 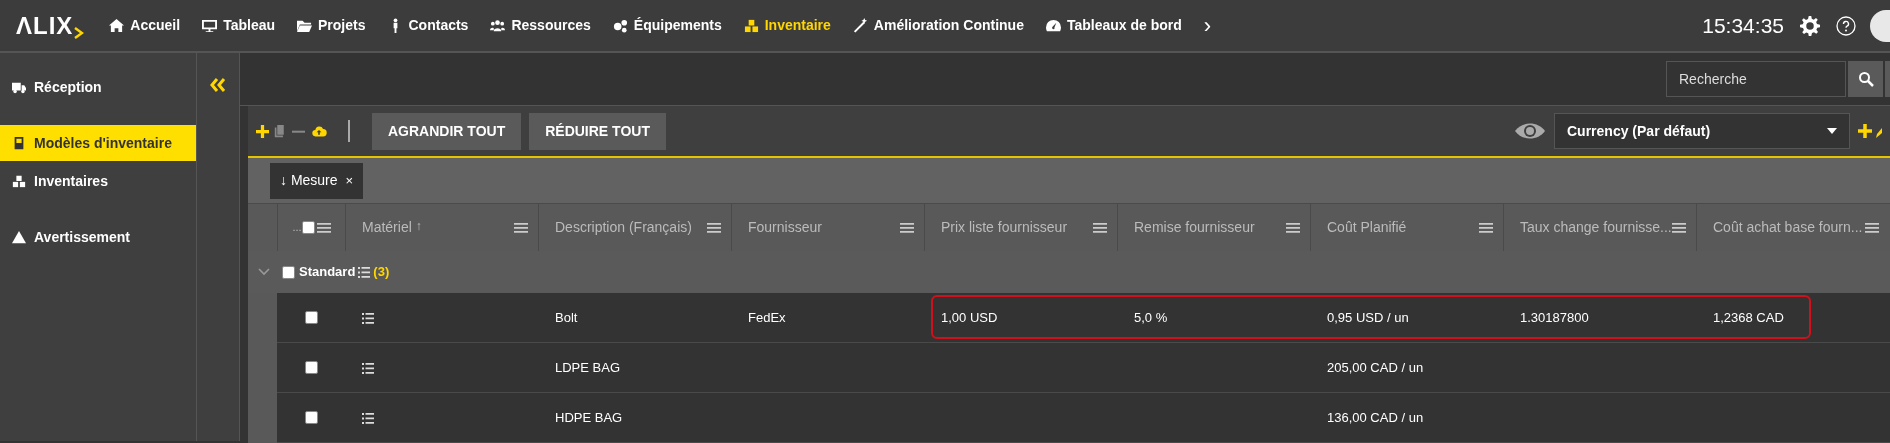 I want to click on sidebar-item: Inventaires, so click(x=98, y=181).